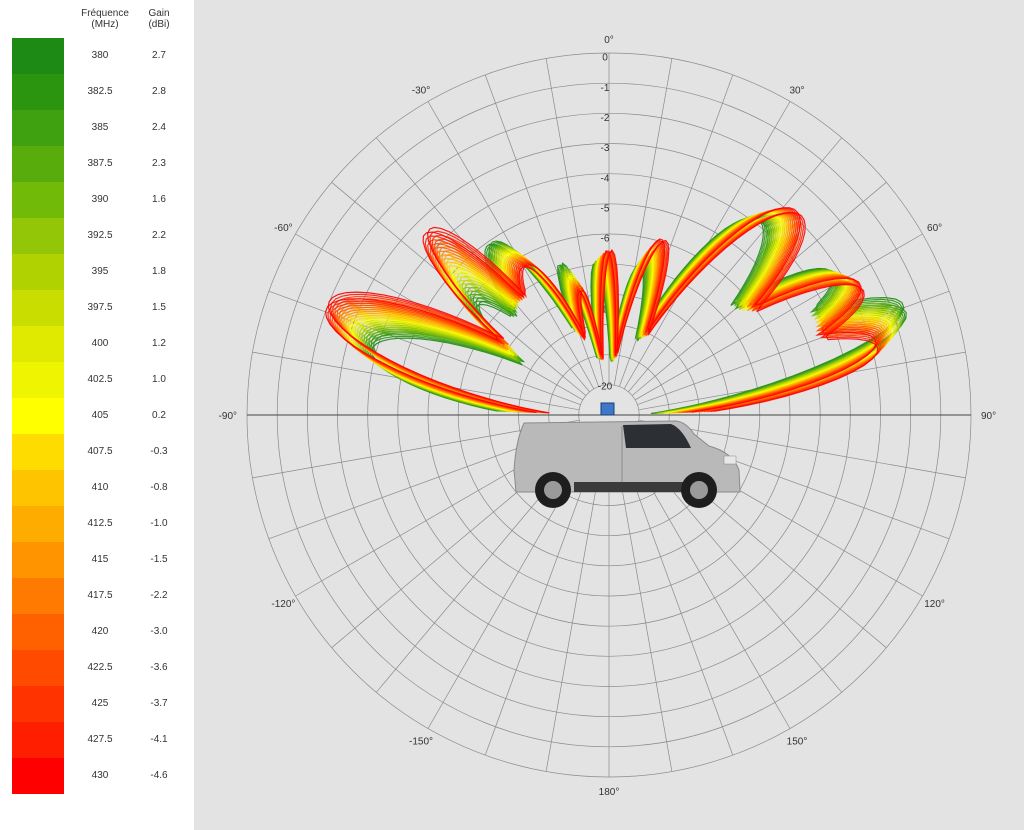 This screenshot has width=1024, height=830. Describe the element at coordinates (159, 523) in the screenshot. I see `legend-gain: -1.0` at that location.